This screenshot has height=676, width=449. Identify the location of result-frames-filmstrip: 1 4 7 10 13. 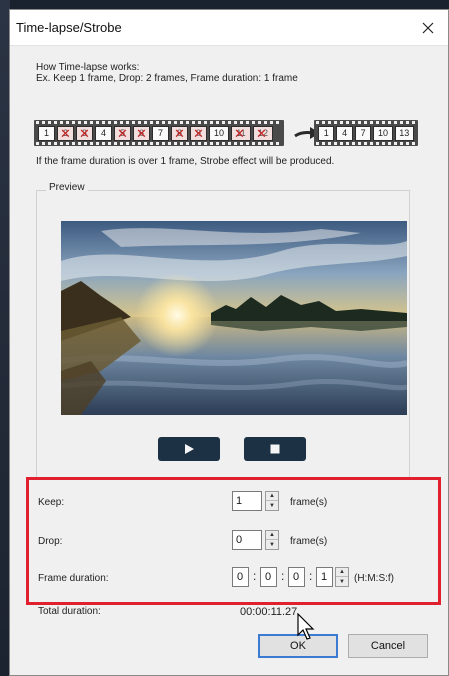
(366, 133).